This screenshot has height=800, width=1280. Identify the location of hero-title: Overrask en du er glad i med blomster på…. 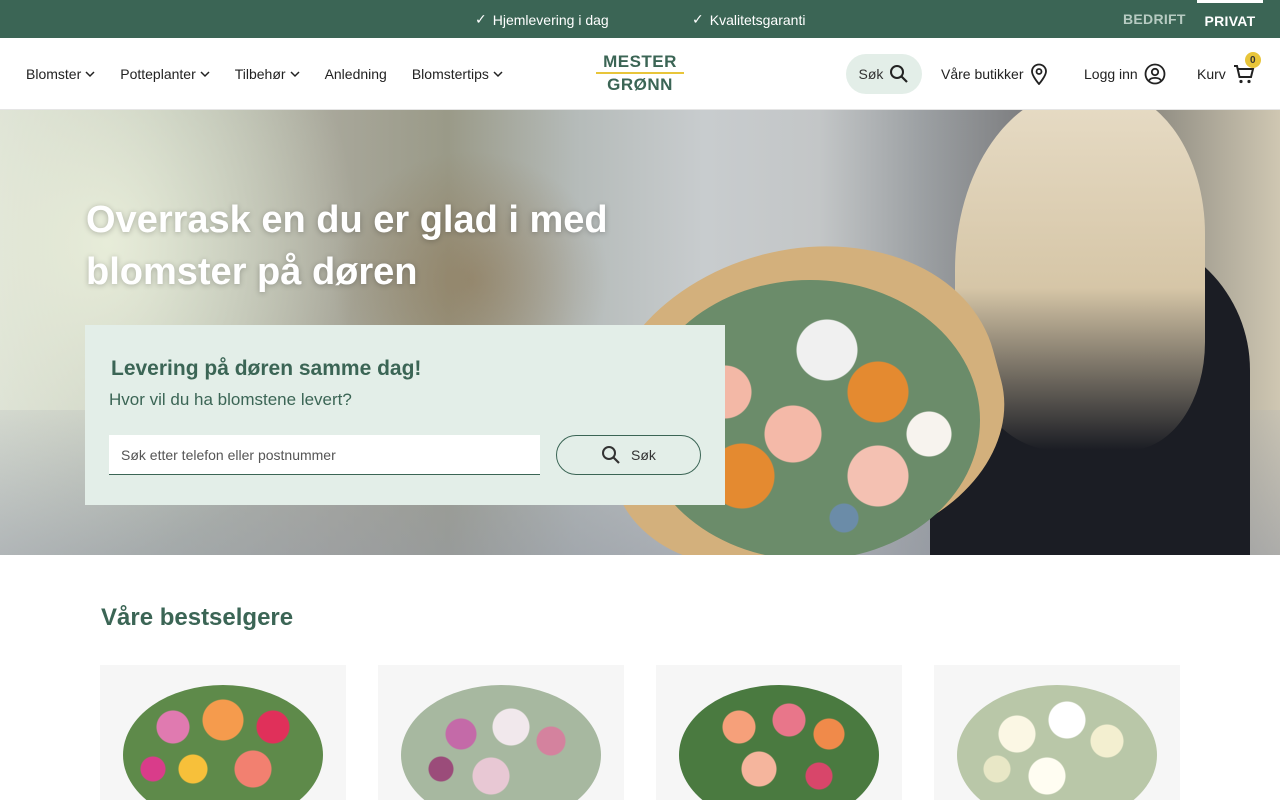
(347, 246).